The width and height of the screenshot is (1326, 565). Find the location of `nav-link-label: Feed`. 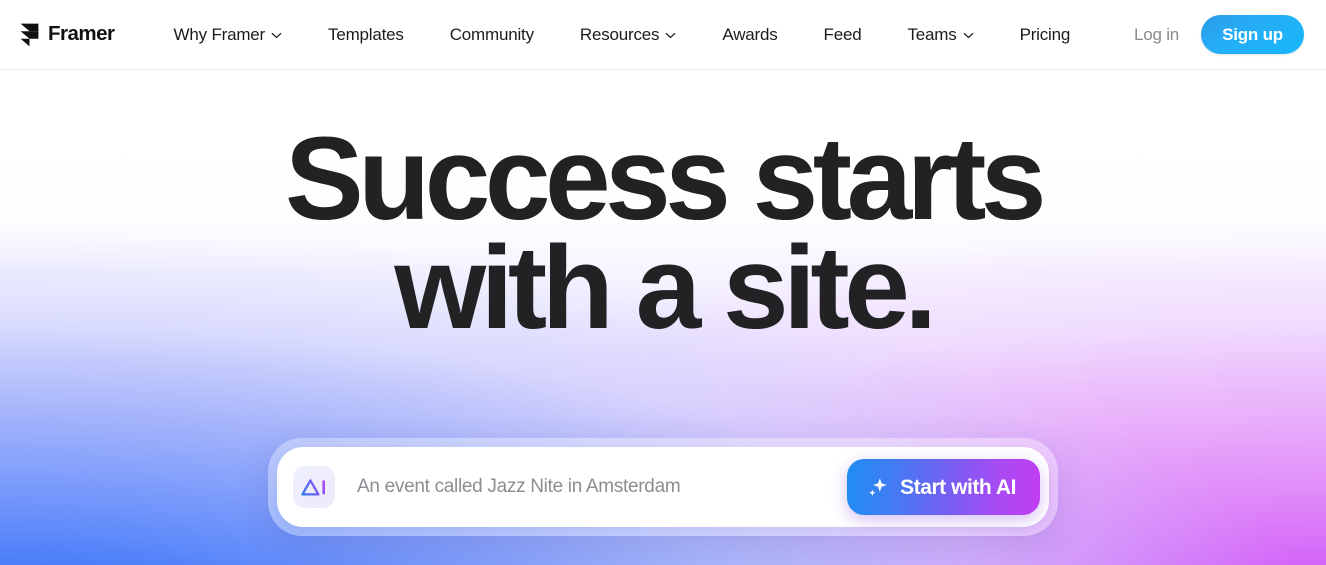

nav-link-label: Feed is located at coordinates (842, 34).